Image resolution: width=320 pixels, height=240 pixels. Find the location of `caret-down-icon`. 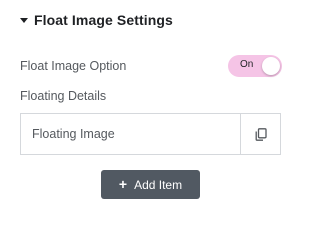

caret-down-icon is located at coordinates (24, 20).